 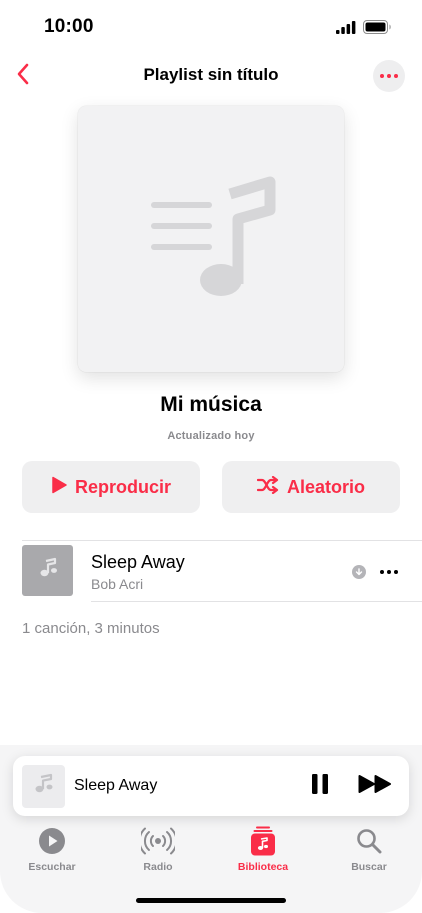 I want to click on pause-icon, so click(x=320, y=786).